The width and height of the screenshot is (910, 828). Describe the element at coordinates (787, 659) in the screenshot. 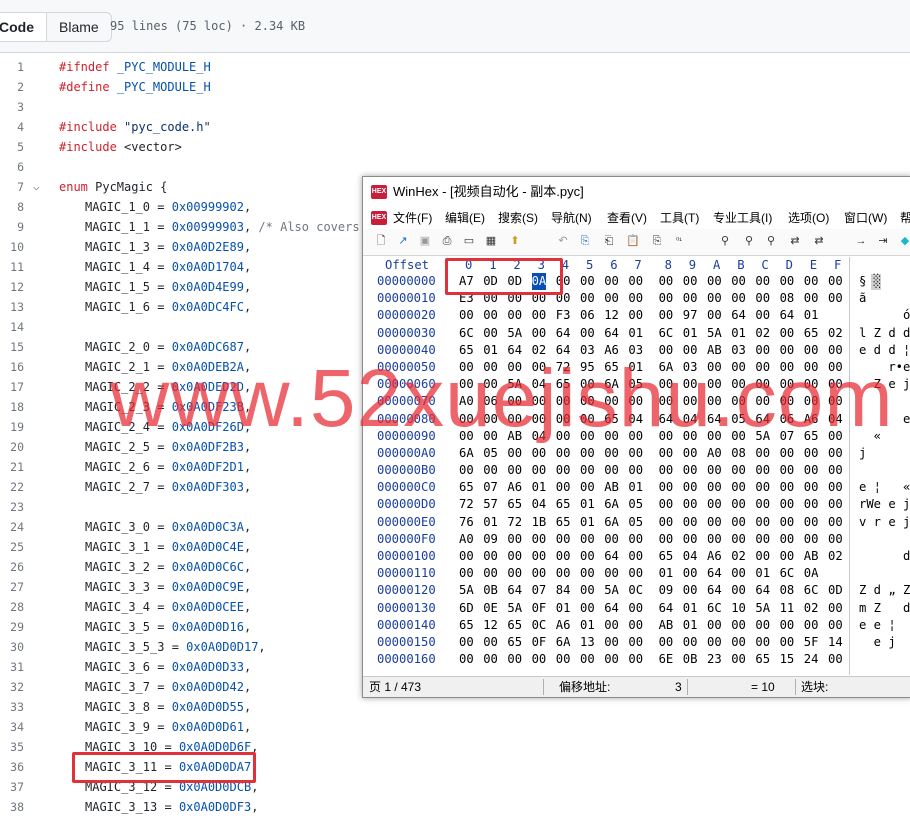

I see `hex-byte: 15` at that location.